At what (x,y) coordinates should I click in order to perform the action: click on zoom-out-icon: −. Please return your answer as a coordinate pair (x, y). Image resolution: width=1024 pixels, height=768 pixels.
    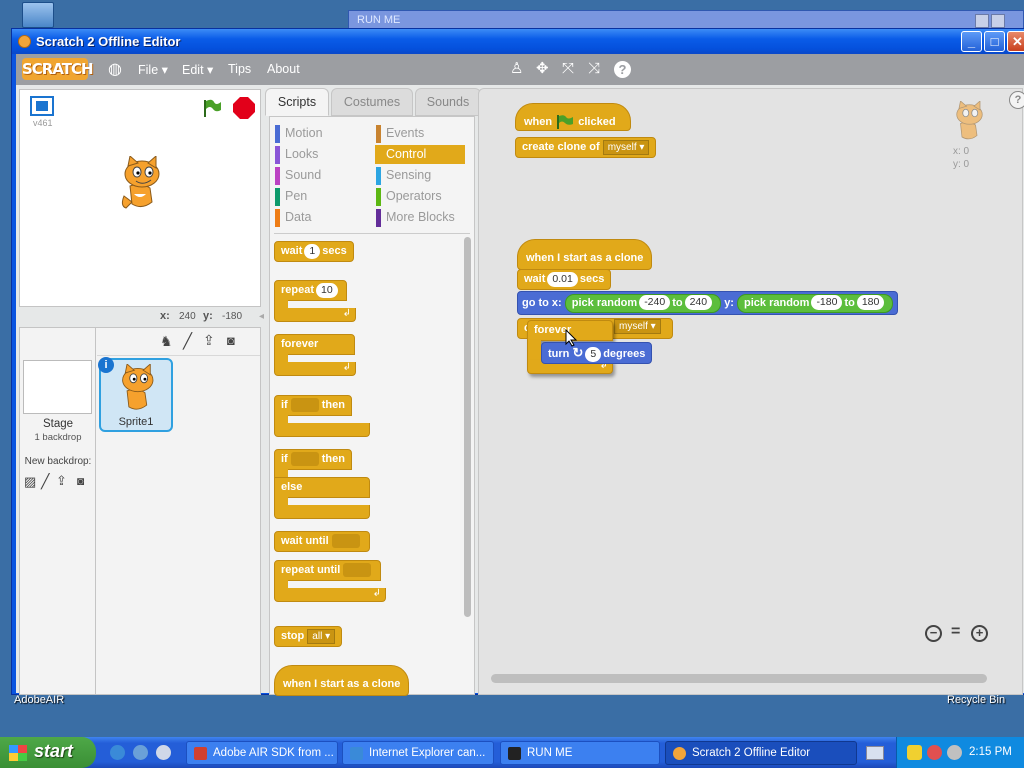
    Looking at the image, I should click on (933, 633).